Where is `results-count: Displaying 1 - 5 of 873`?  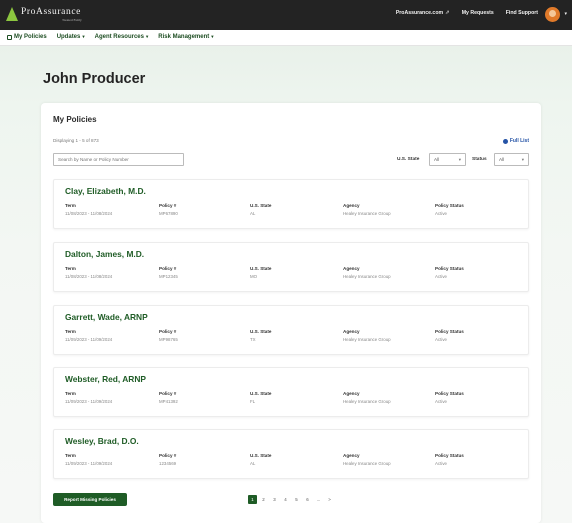
results-count: Displaying 1 - 5 of 873 is located at coordinates (76, 140).